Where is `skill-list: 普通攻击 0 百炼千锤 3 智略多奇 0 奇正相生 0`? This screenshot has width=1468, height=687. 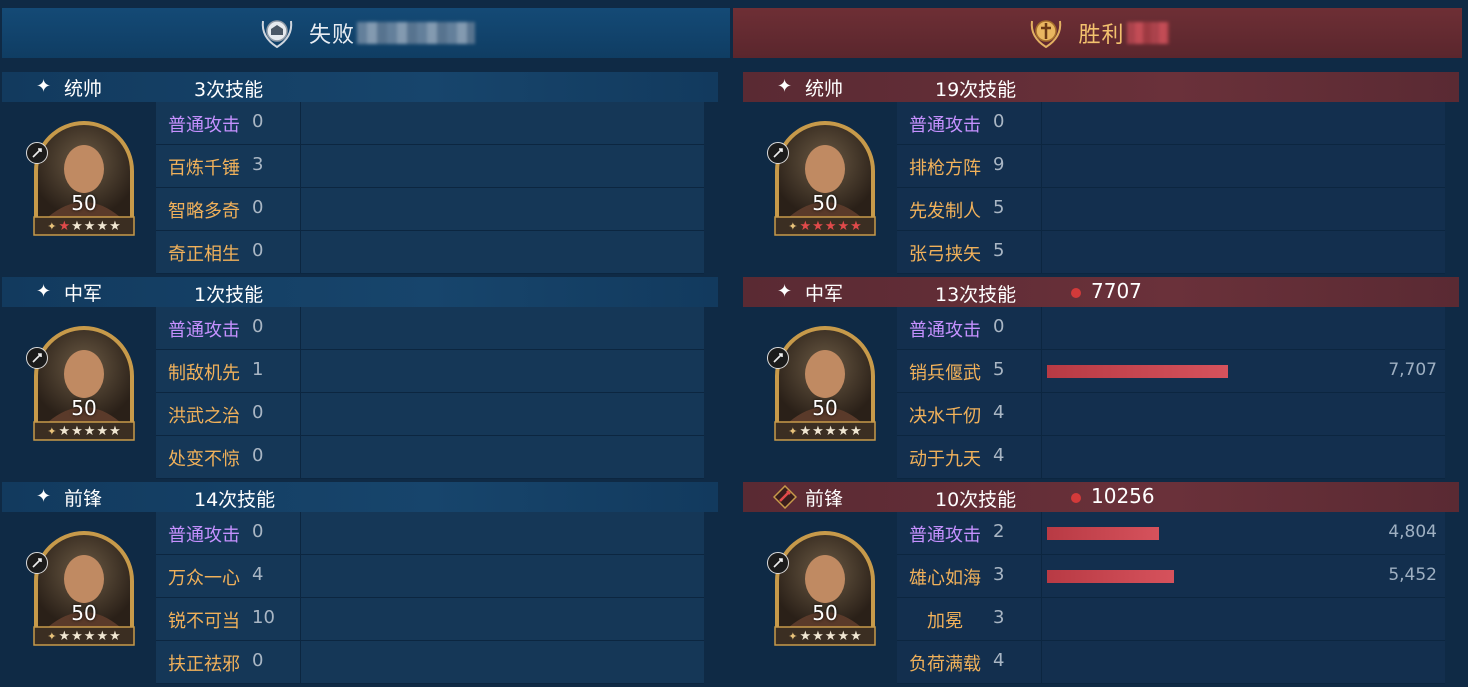
skill-list: 普通攻击 0 百炼千锤 3 智略多奇 0 奇正相生 0 is located at coordinates (430, 188).